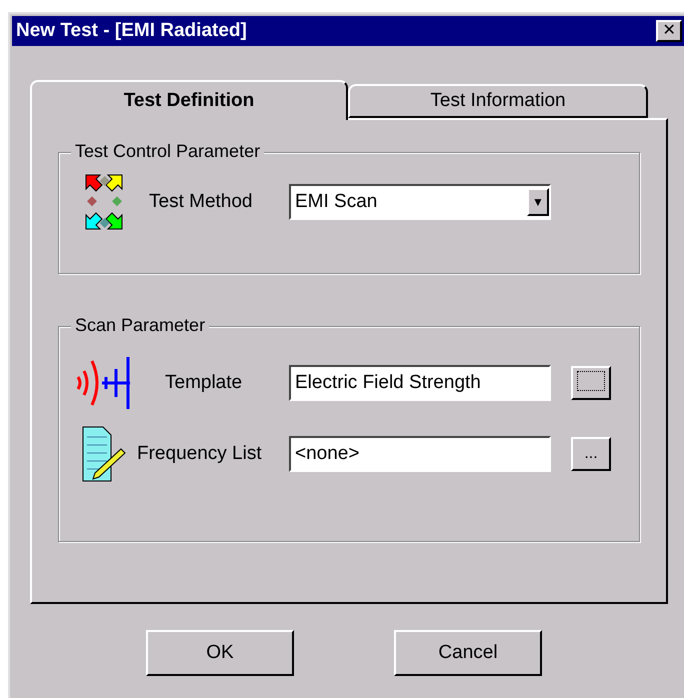 The width and height of the screenshot is (684, 698). I want to click on input-field: Electric Field Strength, so click(420, 383).